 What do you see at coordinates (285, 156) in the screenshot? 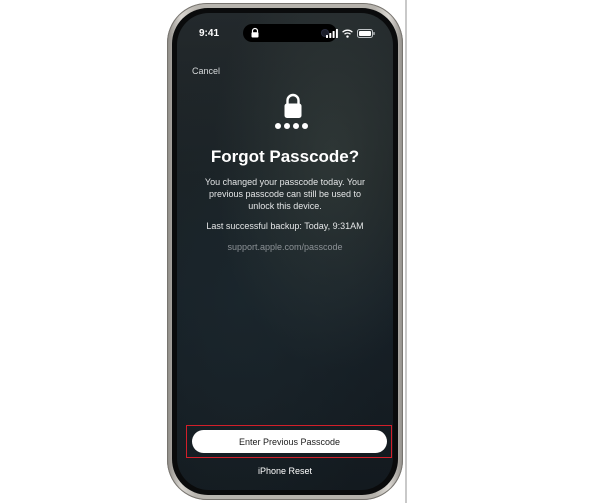
I see `page-title: Forgot Passcode?` at bounding box center [285, 156].